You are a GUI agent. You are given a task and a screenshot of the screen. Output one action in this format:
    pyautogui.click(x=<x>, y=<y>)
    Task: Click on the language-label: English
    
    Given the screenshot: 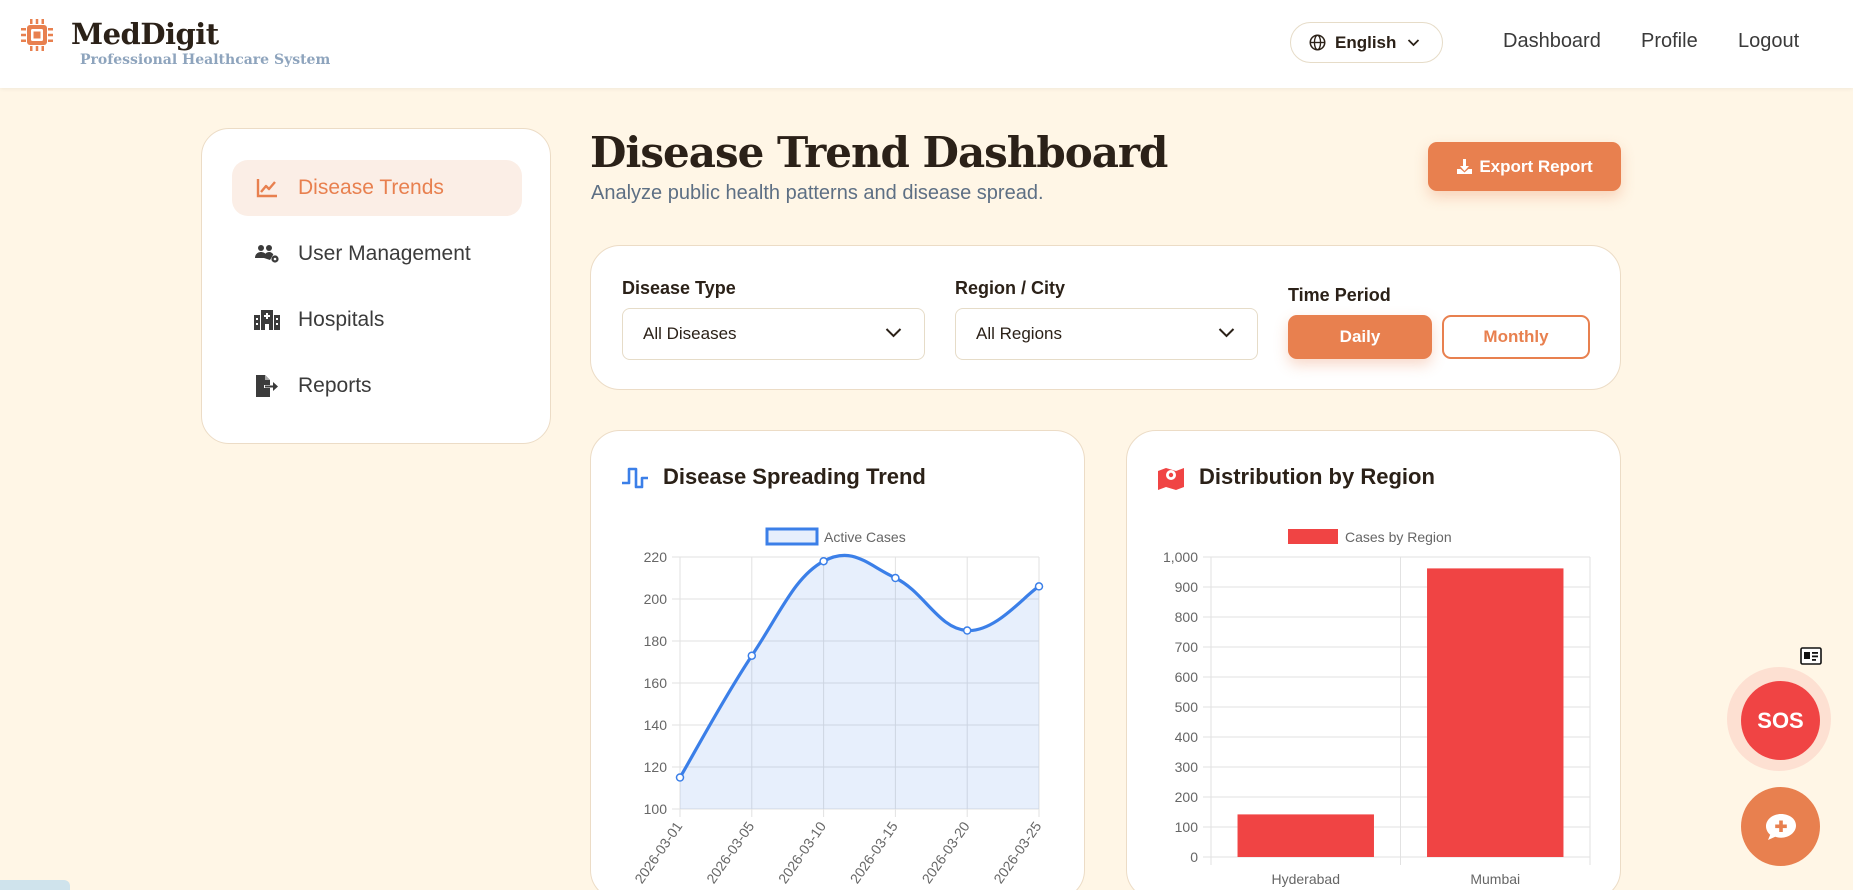 What is the action you would take?
    pyautogui.click(x=1366, y=42)
    